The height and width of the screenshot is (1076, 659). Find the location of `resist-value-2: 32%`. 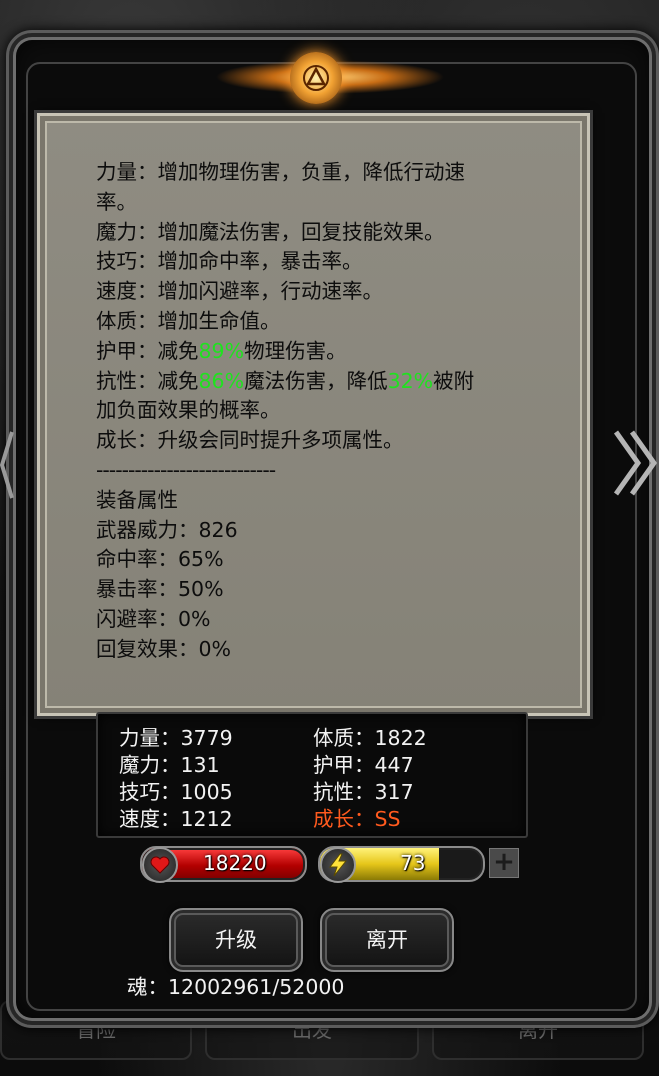

resist-value-2: 32% is located at coordinates (410, 380).